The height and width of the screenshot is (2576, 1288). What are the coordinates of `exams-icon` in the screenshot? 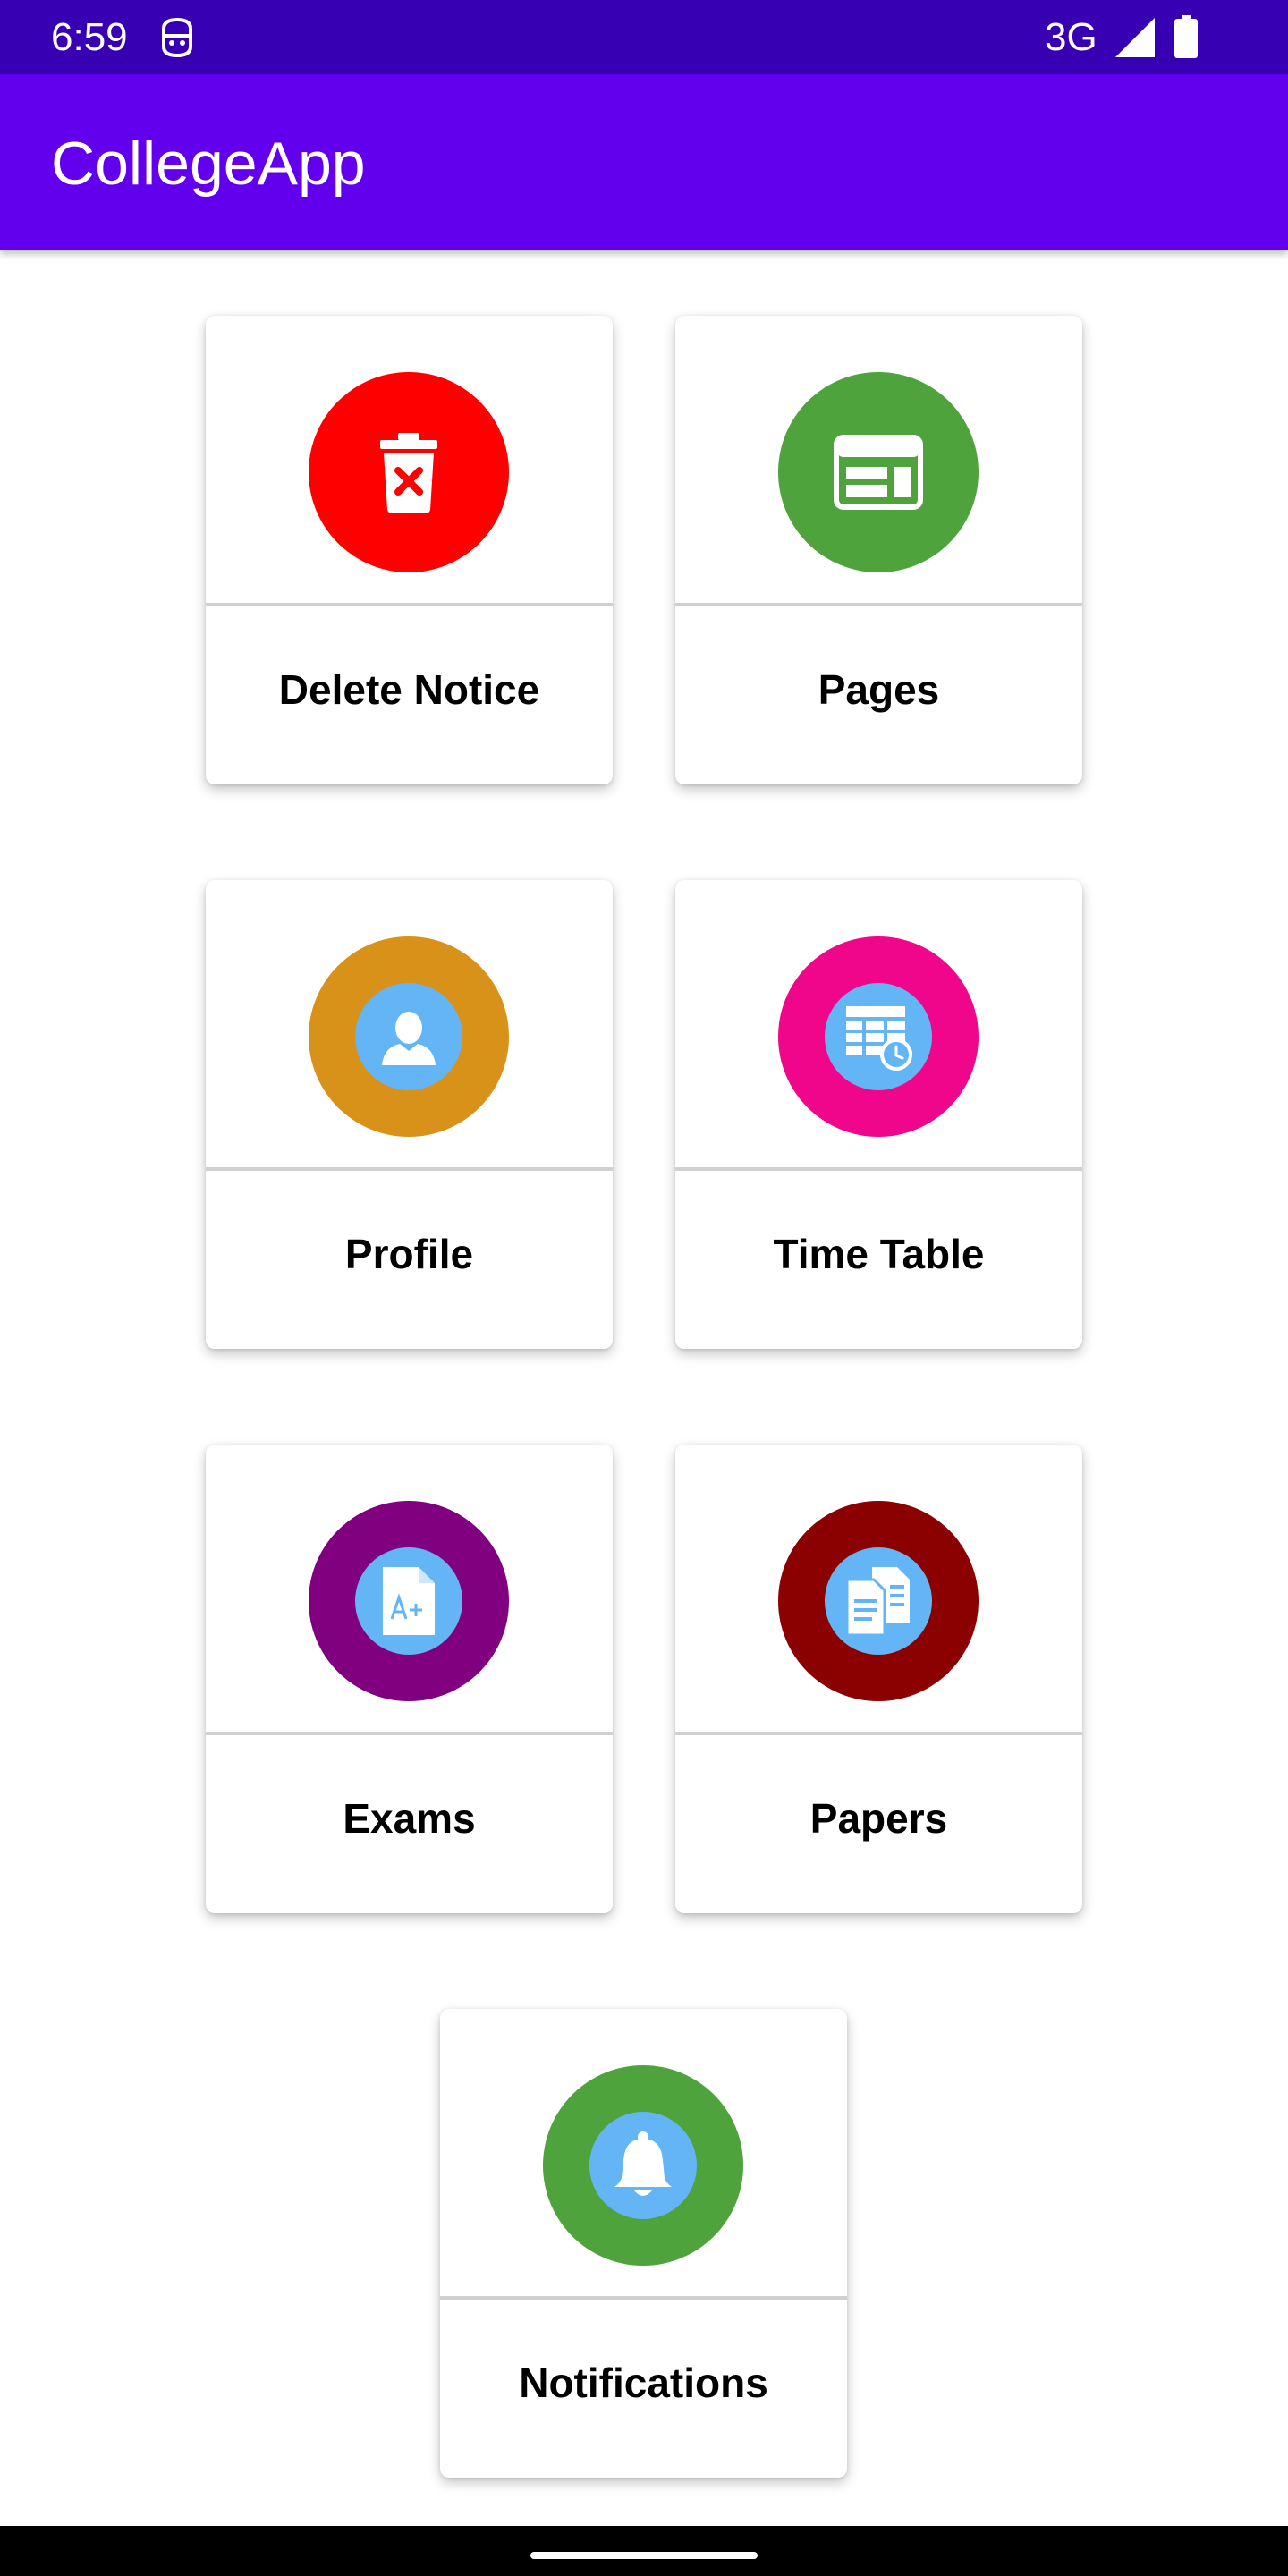 It's located at (409, 1601).